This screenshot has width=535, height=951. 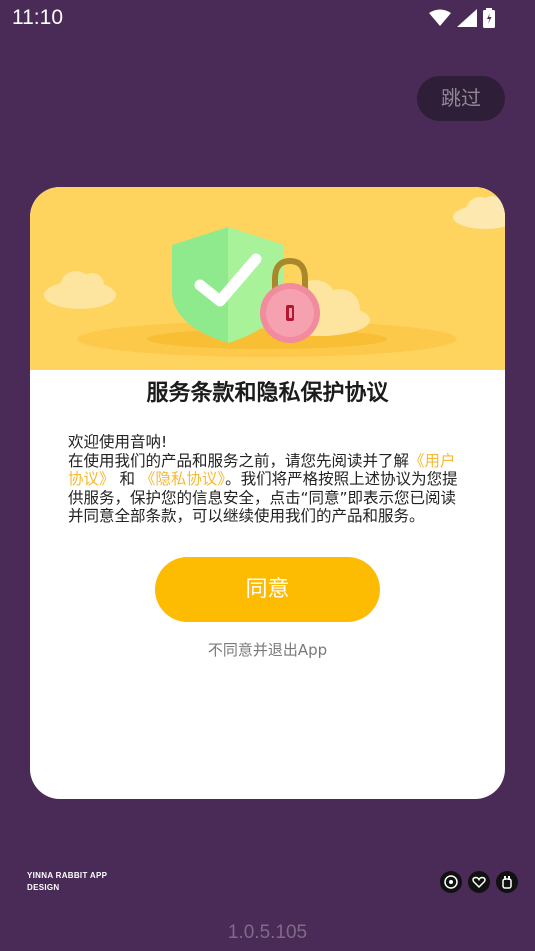 I want to click on social-icons, so click(x=479, y=882).